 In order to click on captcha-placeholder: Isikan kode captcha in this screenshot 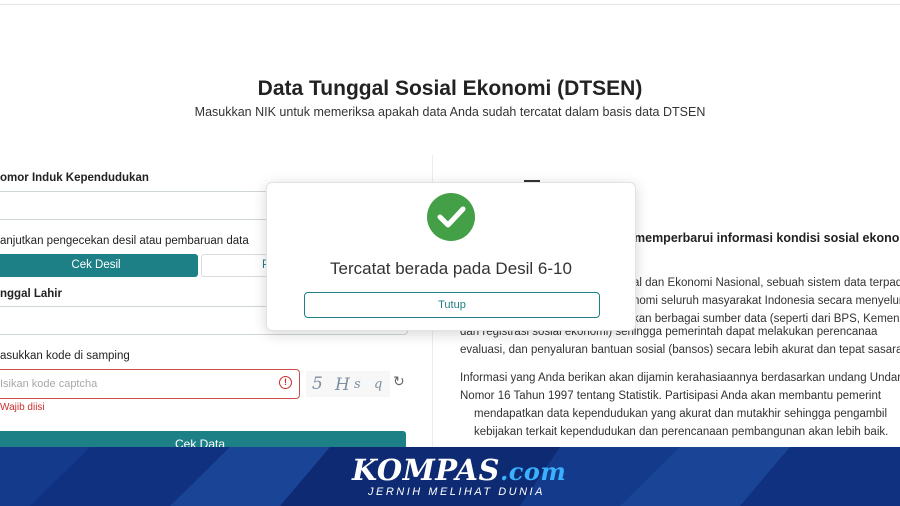, I will do `click(49, 384)`.